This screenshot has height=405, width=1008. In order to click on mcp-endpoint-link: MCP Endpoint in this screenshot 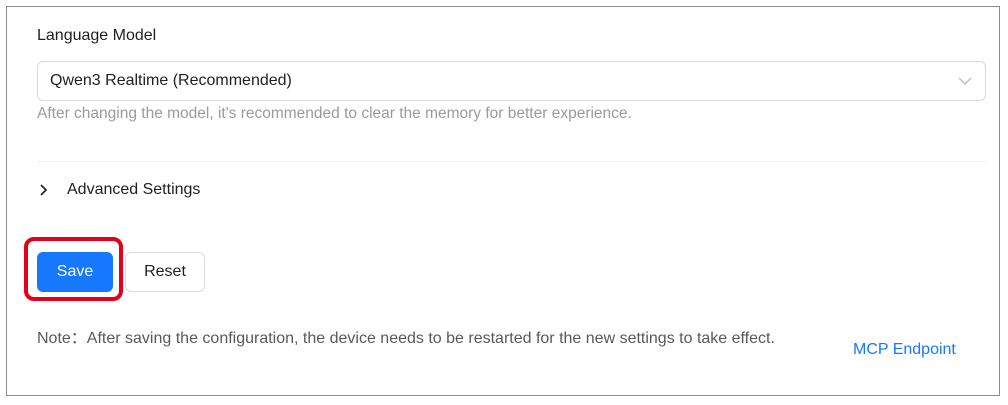, I will do `click(904, 350)`.